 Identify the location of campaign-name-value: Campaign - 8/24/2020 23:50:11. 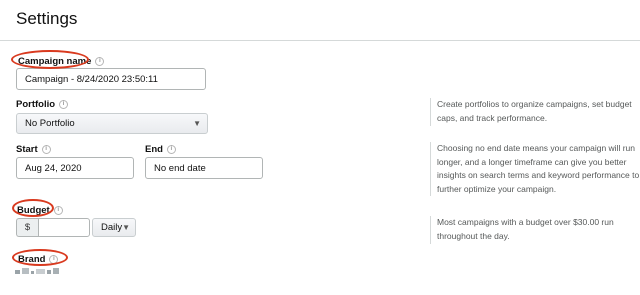
(91, 79).